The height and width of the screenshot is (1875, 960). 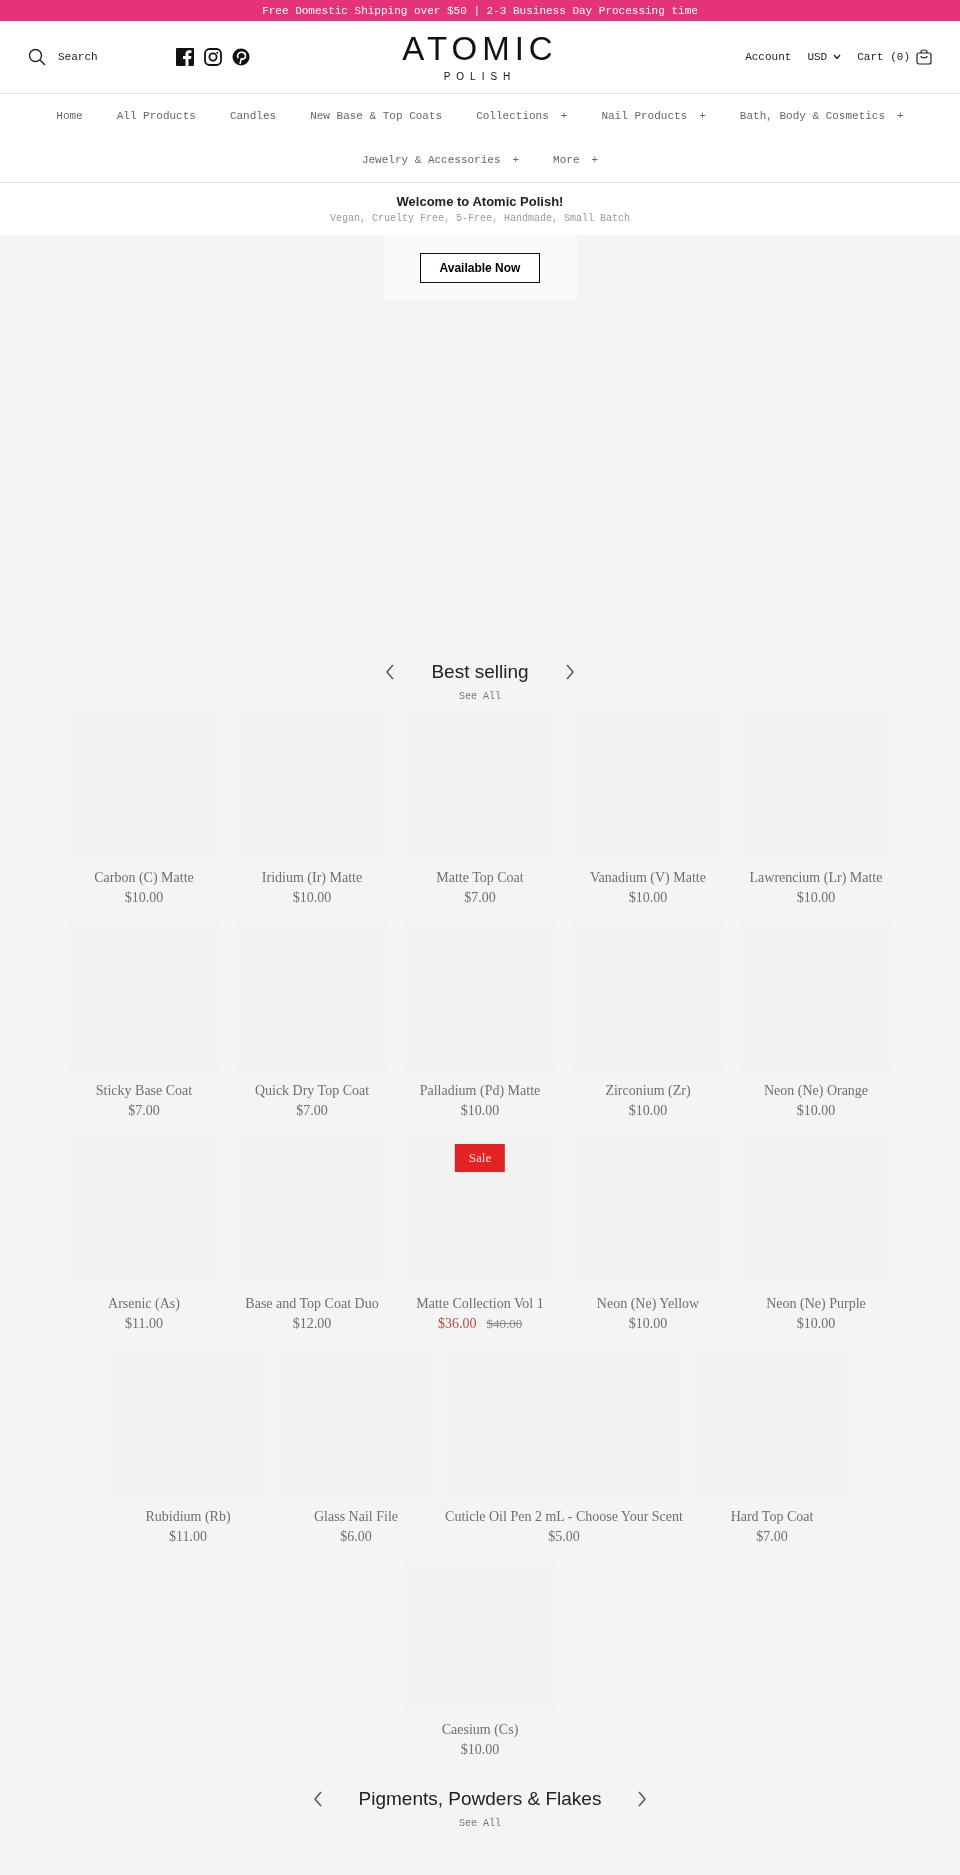 I want to click on nav-link: Collections +, so click(x=522, y=116).